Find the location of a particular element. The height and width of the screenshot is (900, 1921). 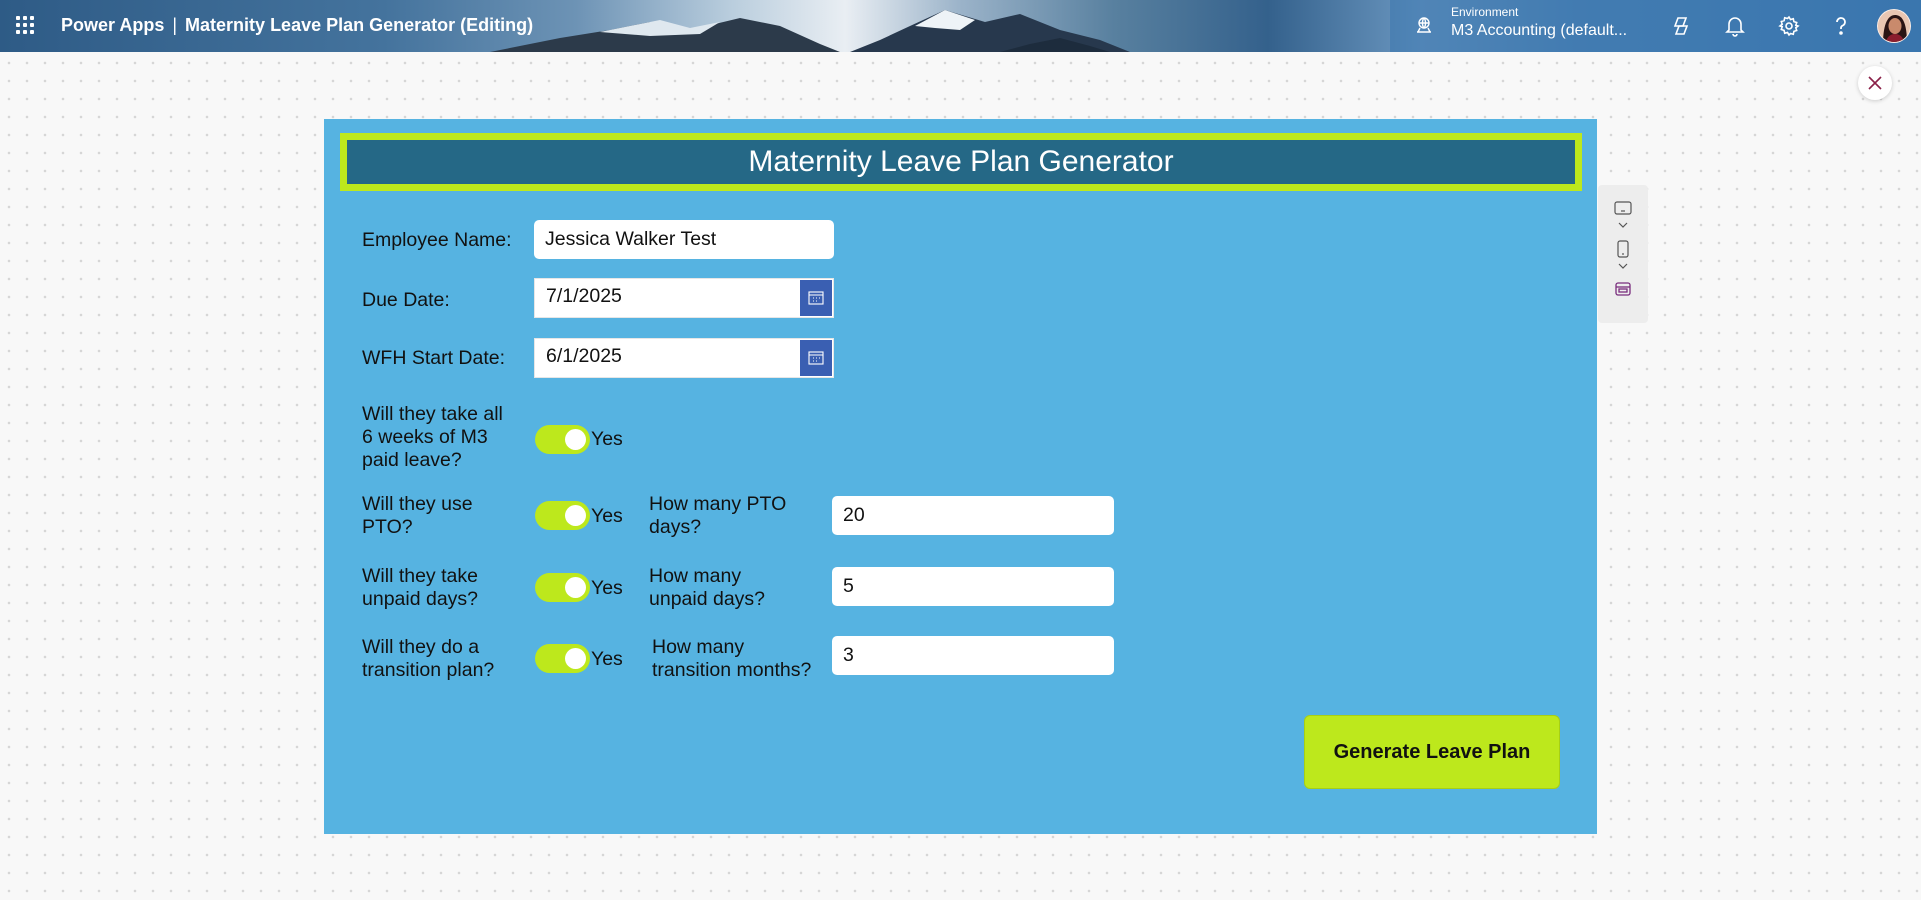

unpaid-question-line: Will they take is located at coordinates (420, 576).